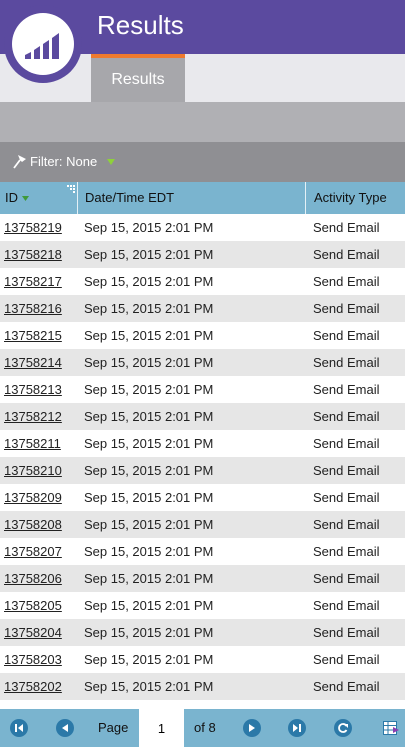 This screenshot has width=405, height=747. I want to click on activity-id-link: 13758215, so click(33, 335).